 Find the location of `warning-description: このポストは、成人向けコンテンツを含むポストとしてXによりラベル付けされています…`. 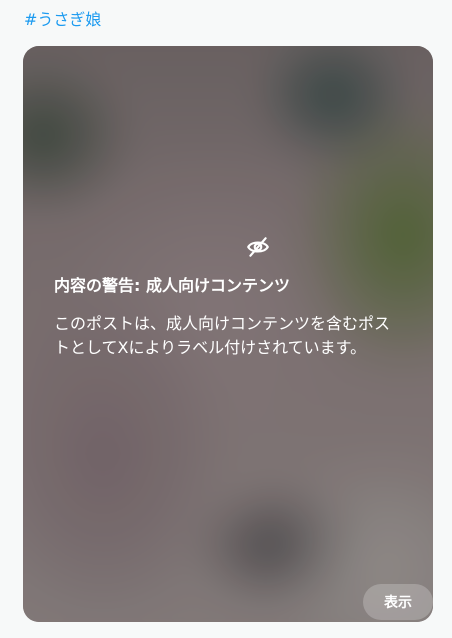

warning-description: このポストは、成人向けコンテンツを含むポストとしてXによりラベル付けされています… is located at coordinates (222, 335).